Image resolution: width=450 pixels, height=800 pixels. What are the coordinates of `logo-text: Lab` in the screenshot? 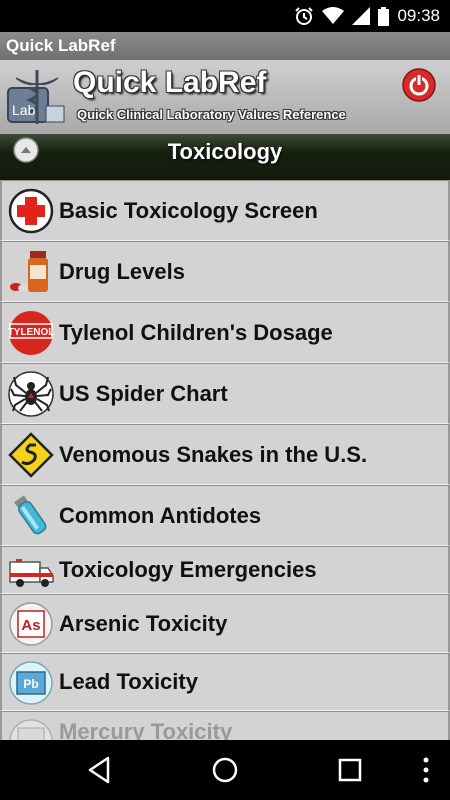 It's located at (24, 110).